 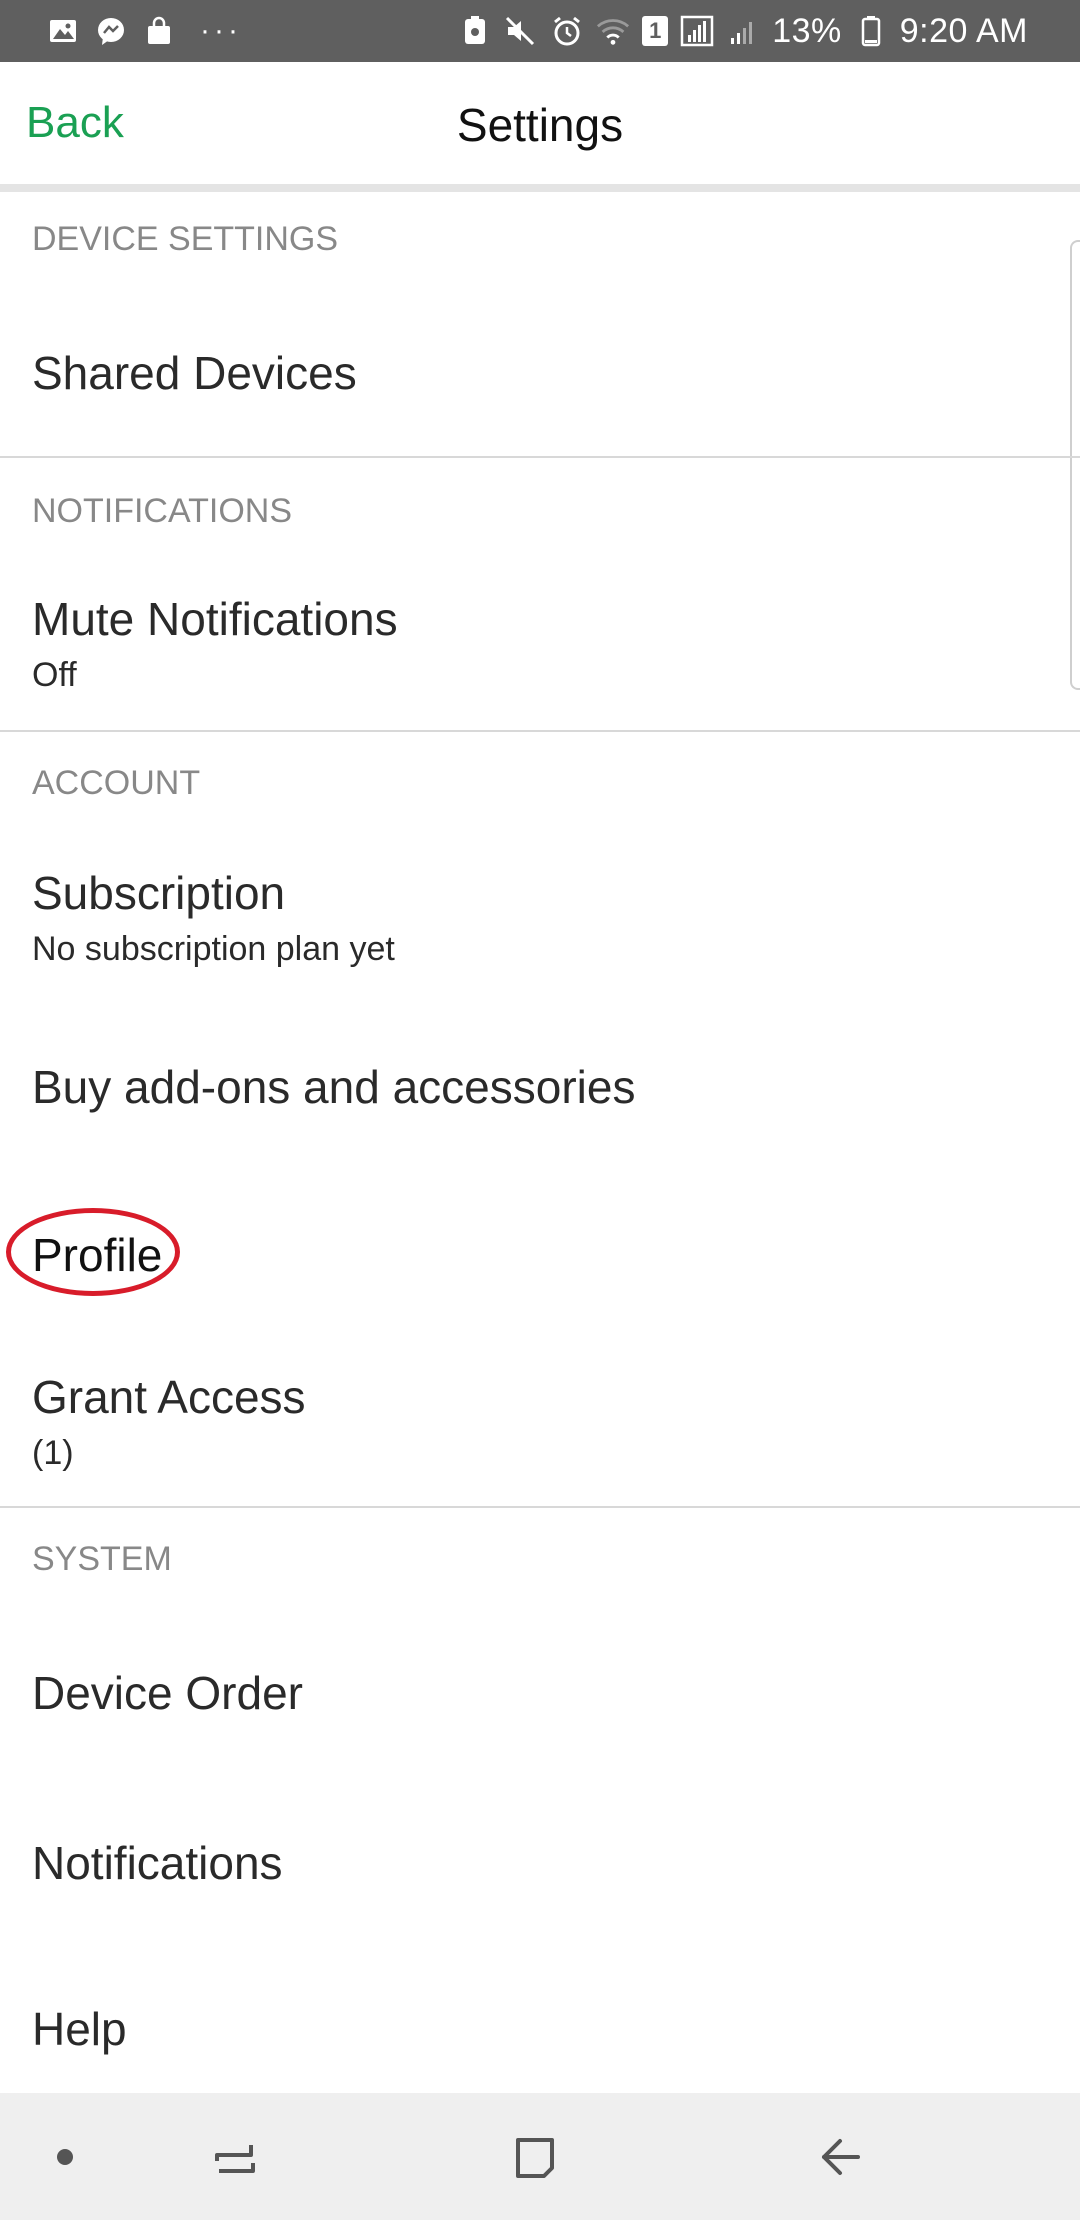 What do you see at coordinates (743, 31) in the screenshot?
I see `signal-secondary-icon` at bounding box center [743, 31].